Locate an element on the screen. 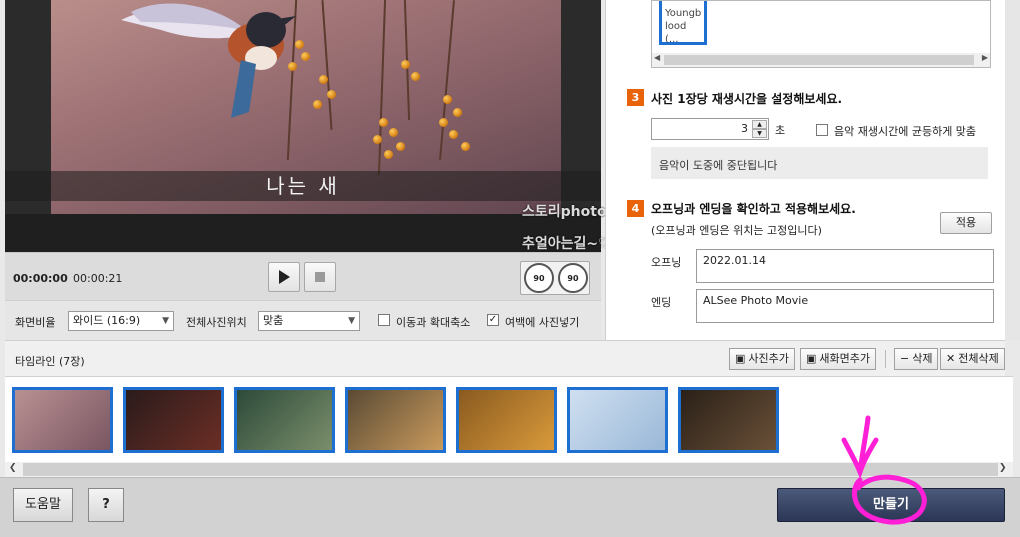  add-screen-label: 새화면추가 is located at coordinates (845, 358).